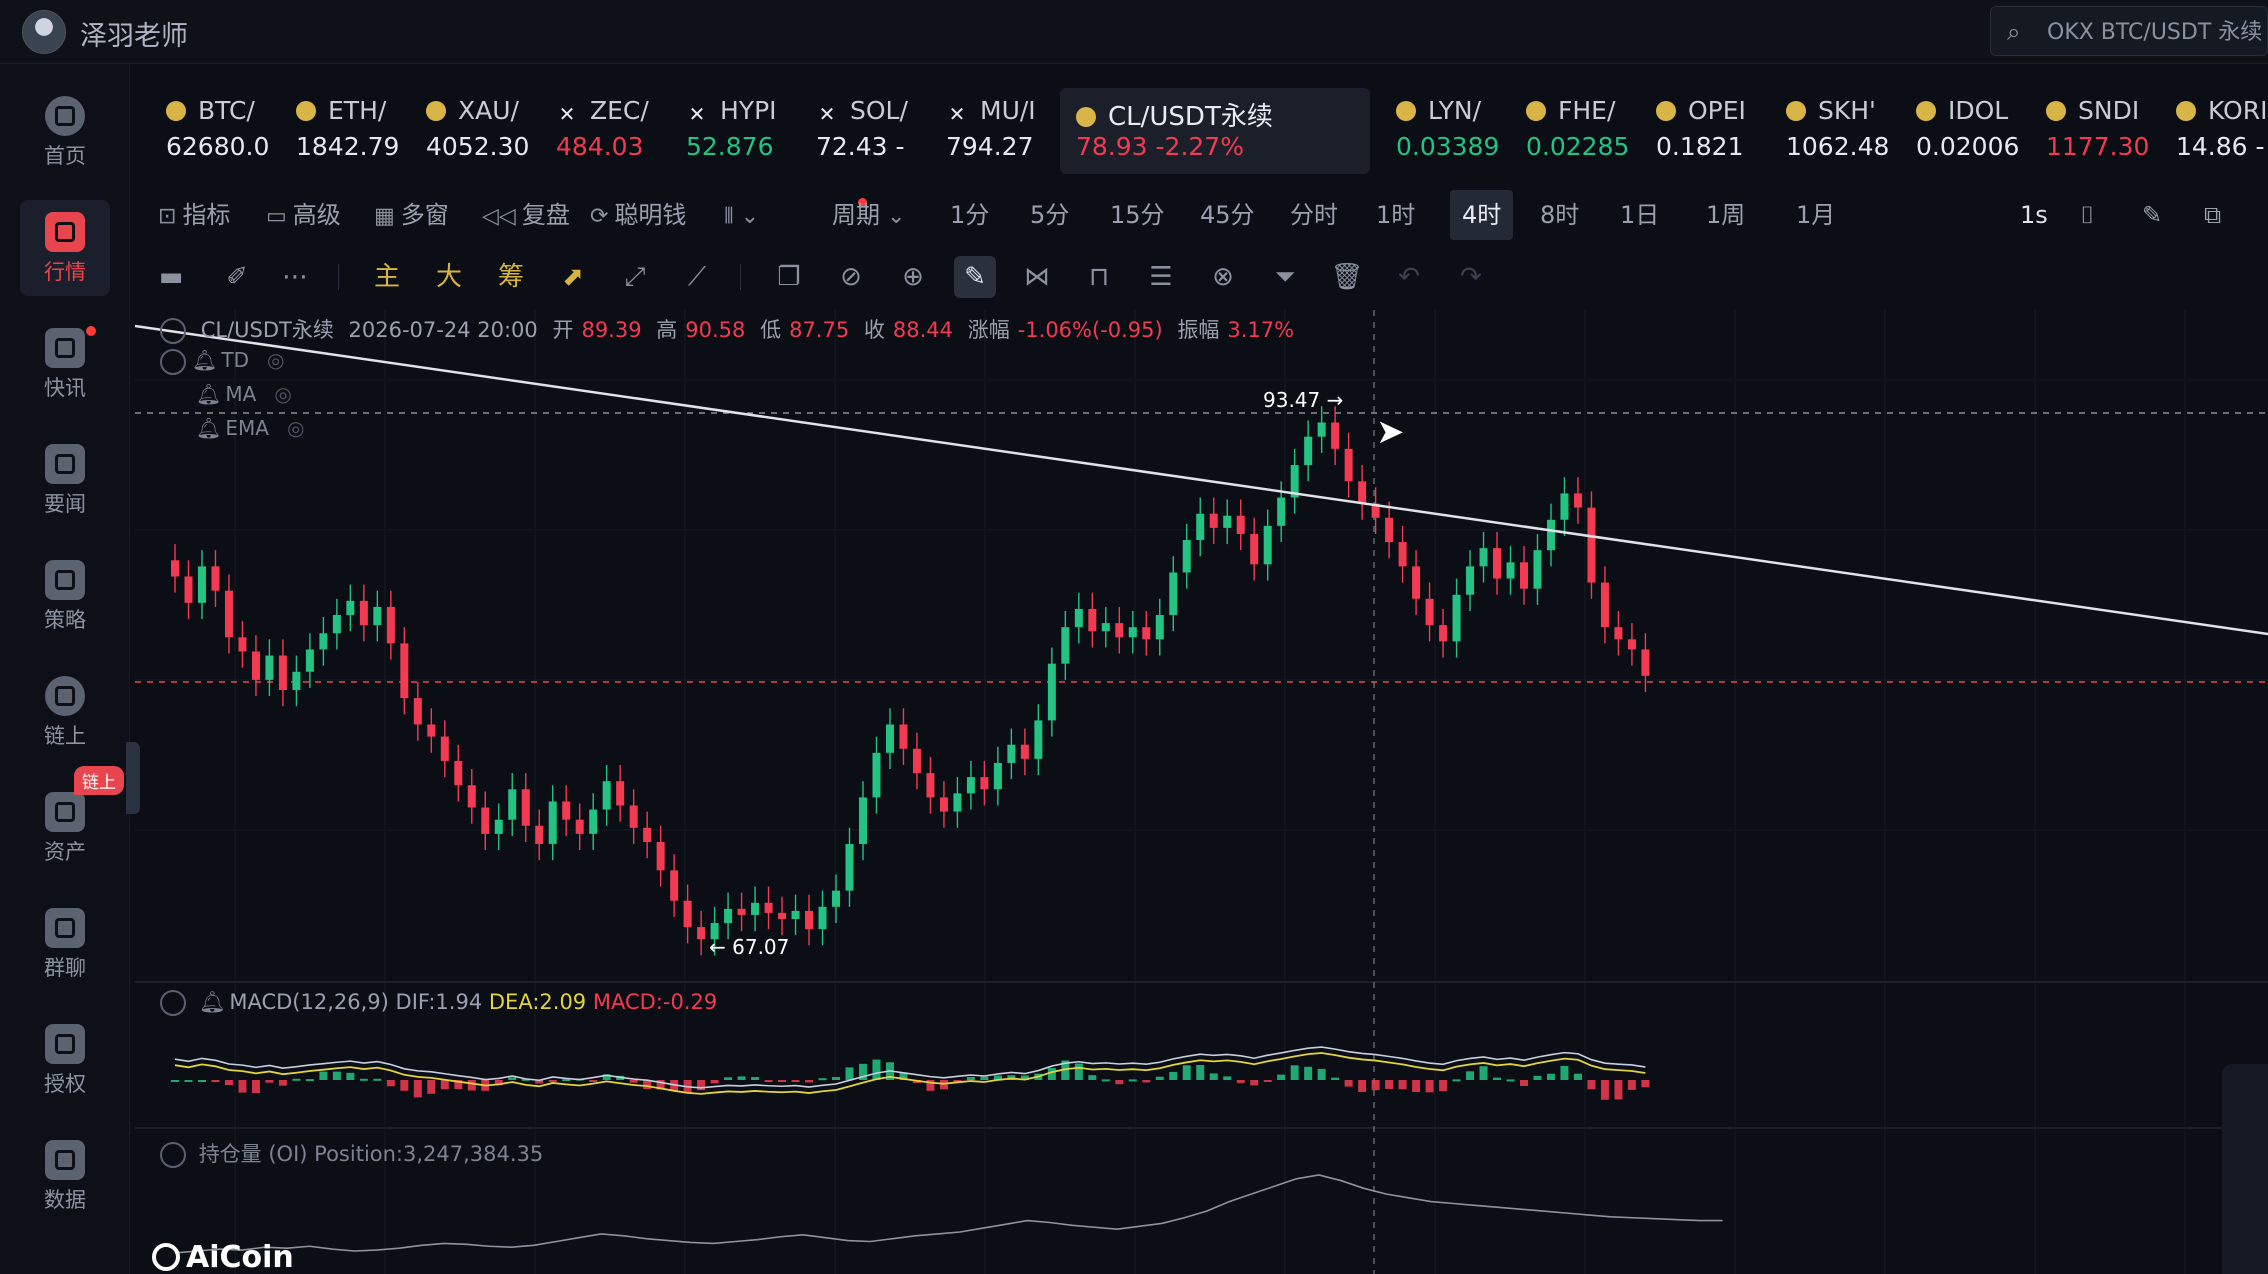 The image size is (2268, 1274). I want to click on lock-icon: ⊓, so click(1099, 277).